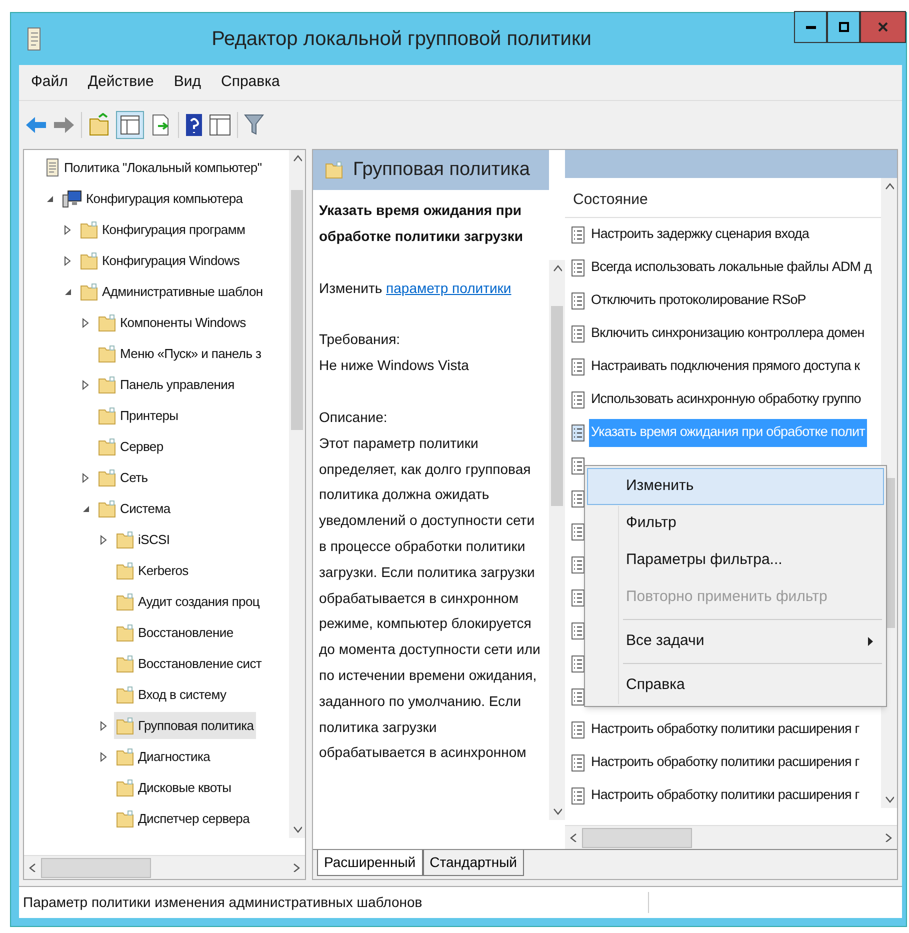  What do you see at coordinates (171, 694) in the screenshot?
I see `tree-item: Вход в систему` at bounding box center [171, 694].